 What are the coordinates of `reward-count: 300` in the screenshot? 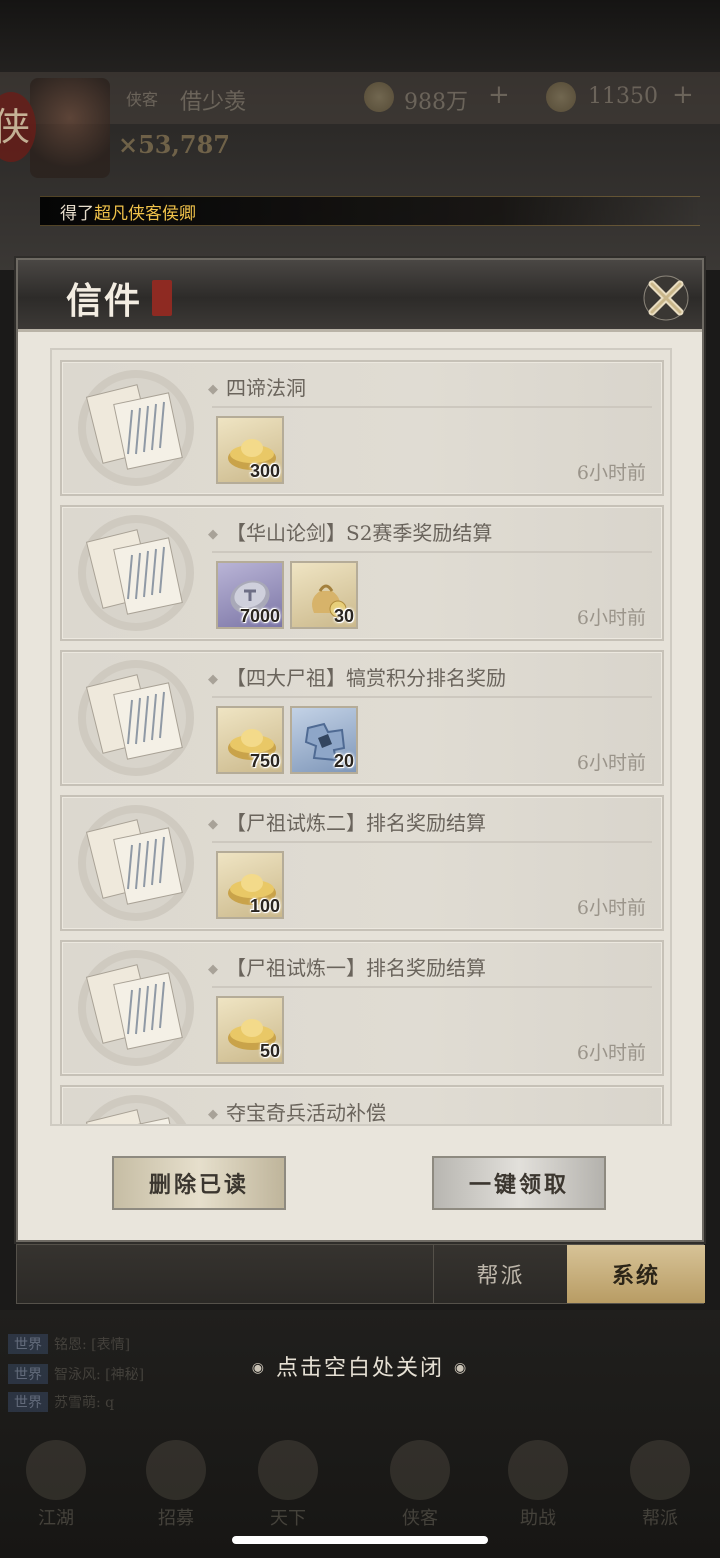 It's located at (264, 471).